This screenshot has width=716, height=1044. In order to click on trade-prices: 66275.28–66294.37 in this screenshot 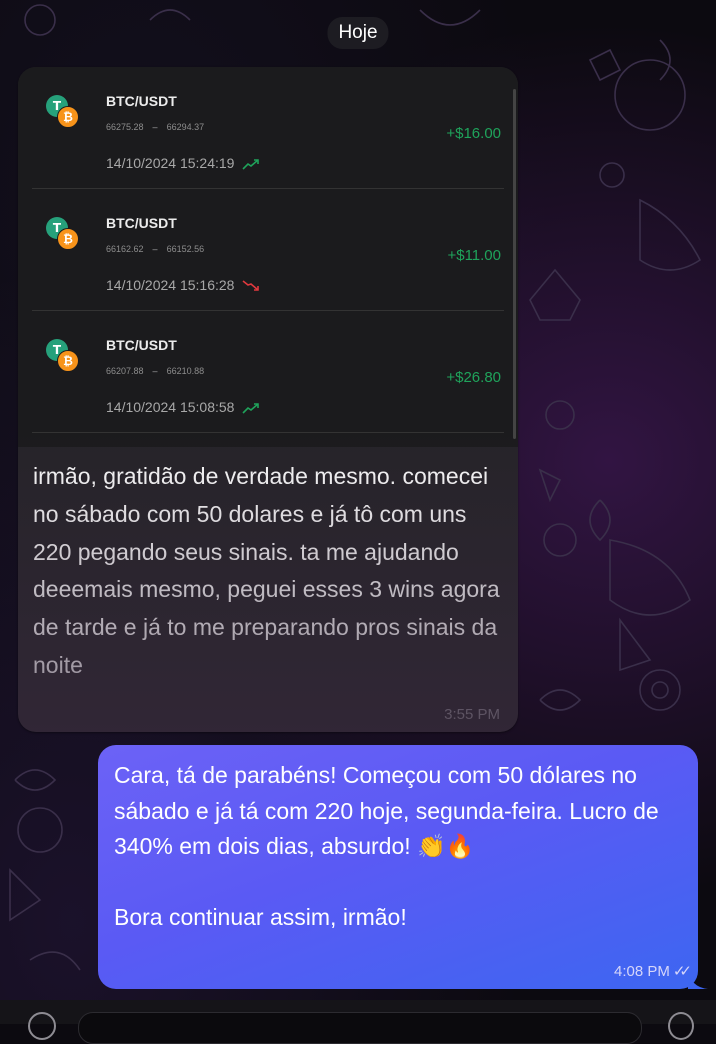, I will do `click(155, 127)`.